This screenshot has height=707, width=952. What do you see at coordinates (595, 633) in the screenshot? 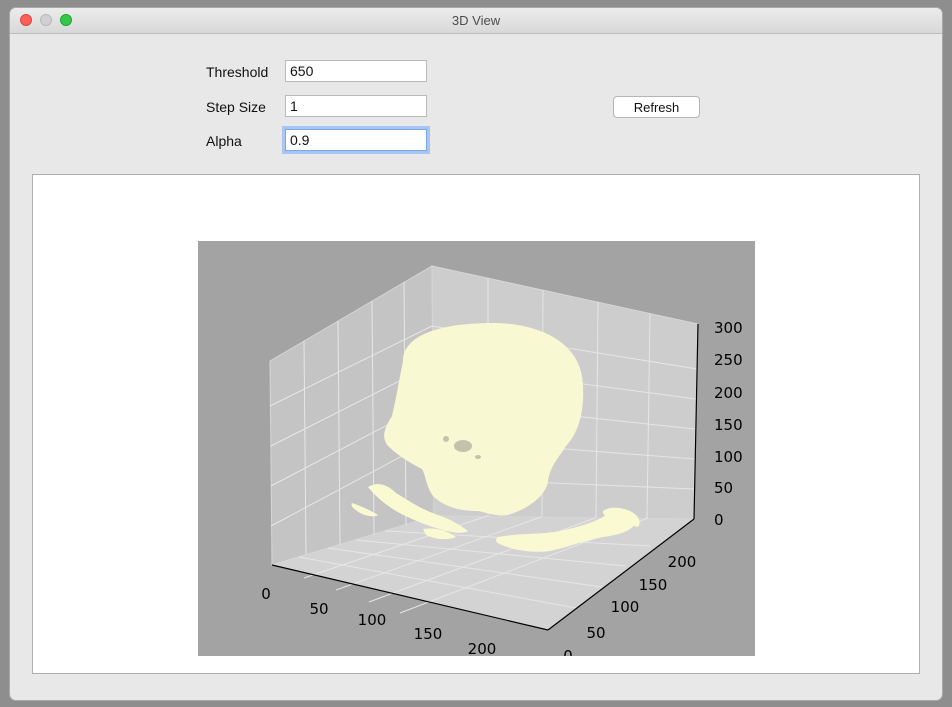
I see `y-tick-label: 50` at bounding box center [595, 633].